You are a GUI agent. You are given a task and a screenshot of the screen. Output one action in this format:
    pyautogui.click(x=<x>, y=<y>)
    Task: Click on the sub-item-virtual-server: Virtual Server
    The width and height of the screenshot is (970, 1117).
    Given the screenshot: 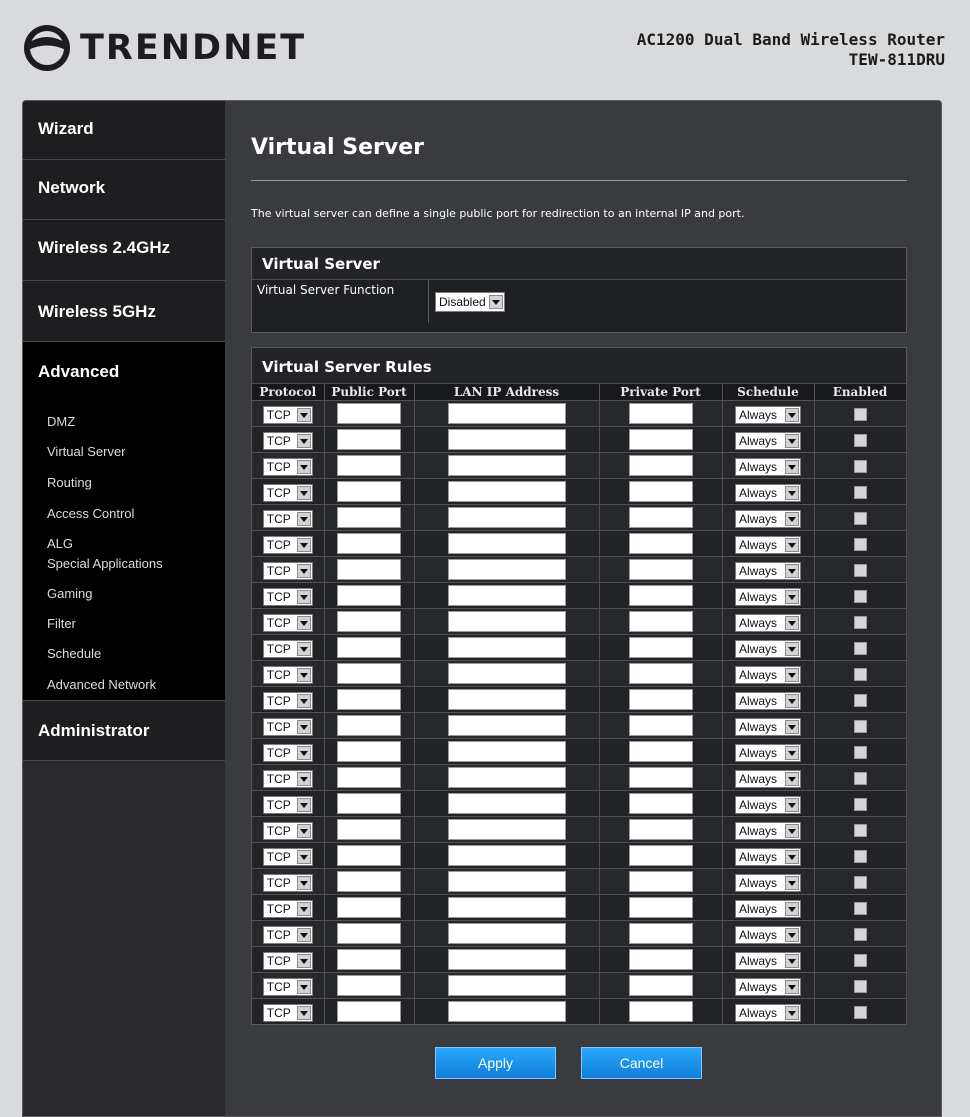 What is the action you would take?
    pyautogui.click(x=124, y=451)
    